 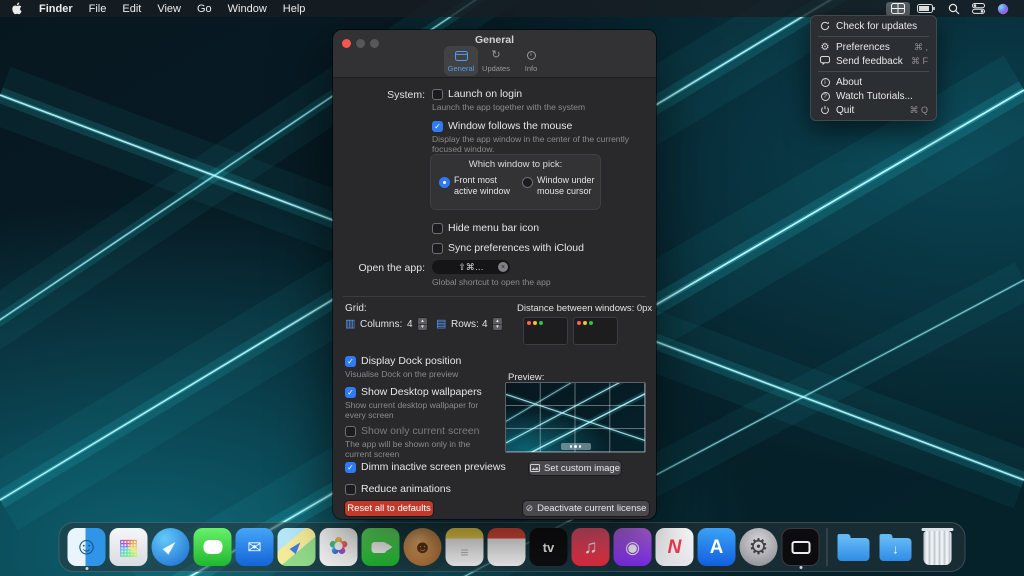 I want to click on global-shortcut-input: ⇧⌘… ×, so click(x=471, y=267).